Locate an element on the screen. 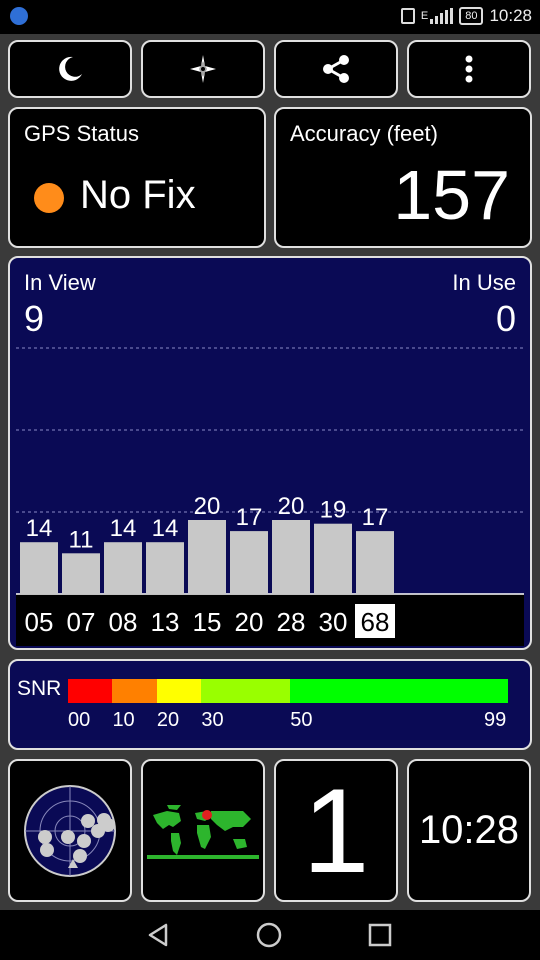 This screenshot has width=540, height=960. gps-status-label: GPS Status is located at coordinates (81, 133).